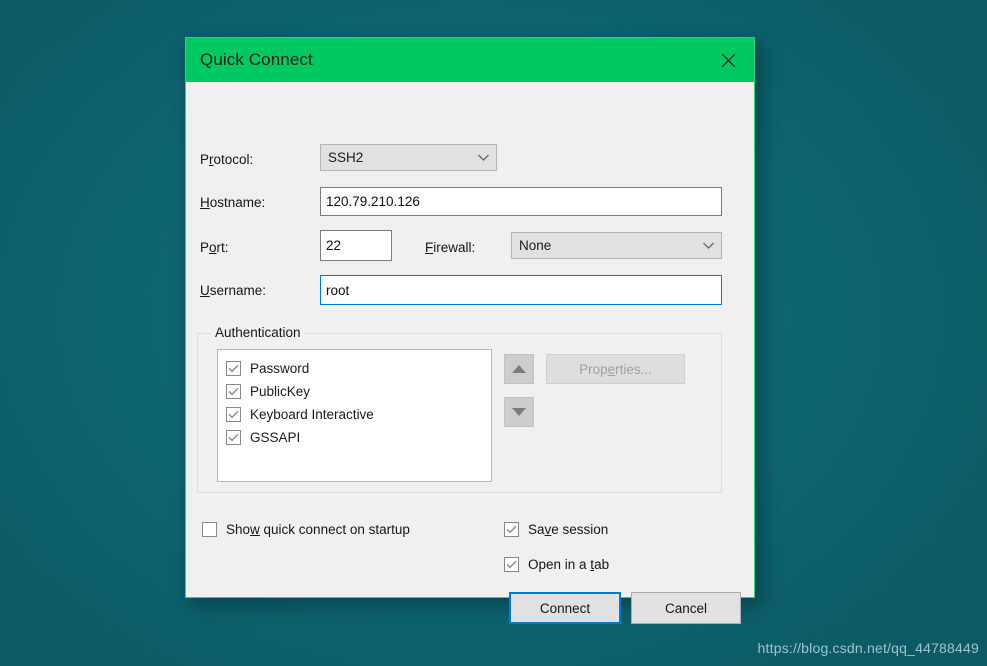 The width and height of the screenshot is (987, 666). I want to click on move-up-button, so click(519, 369).